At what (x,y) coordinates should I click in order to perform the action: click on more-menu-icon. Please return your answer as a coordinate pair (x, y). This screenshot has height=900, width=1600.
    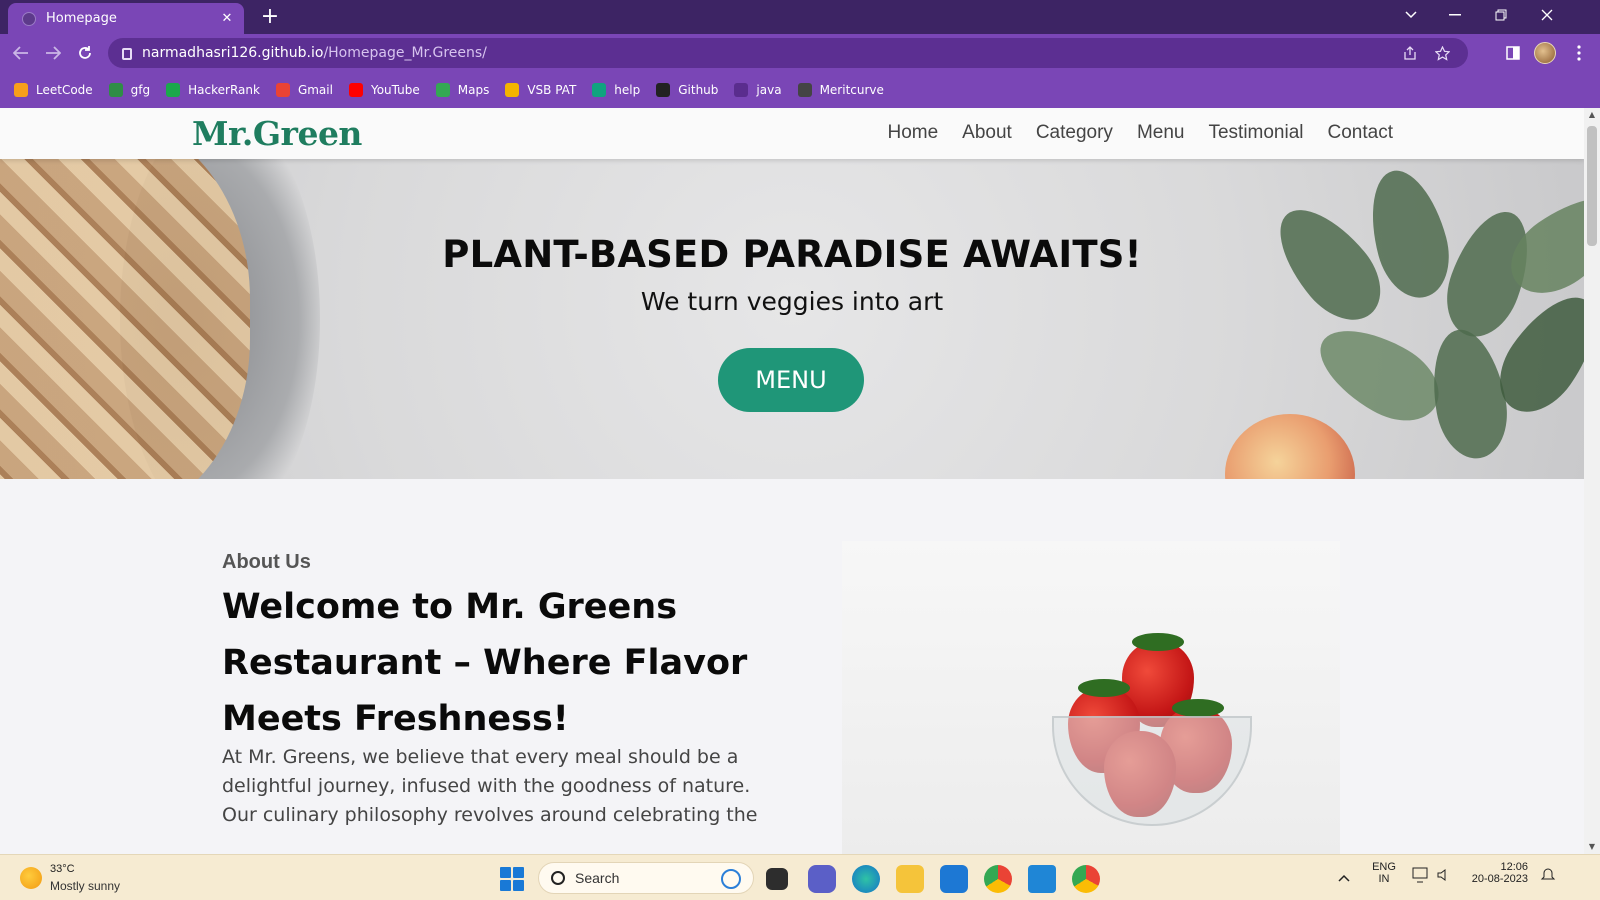
    Looking at the image, I should click on (1579, 53).